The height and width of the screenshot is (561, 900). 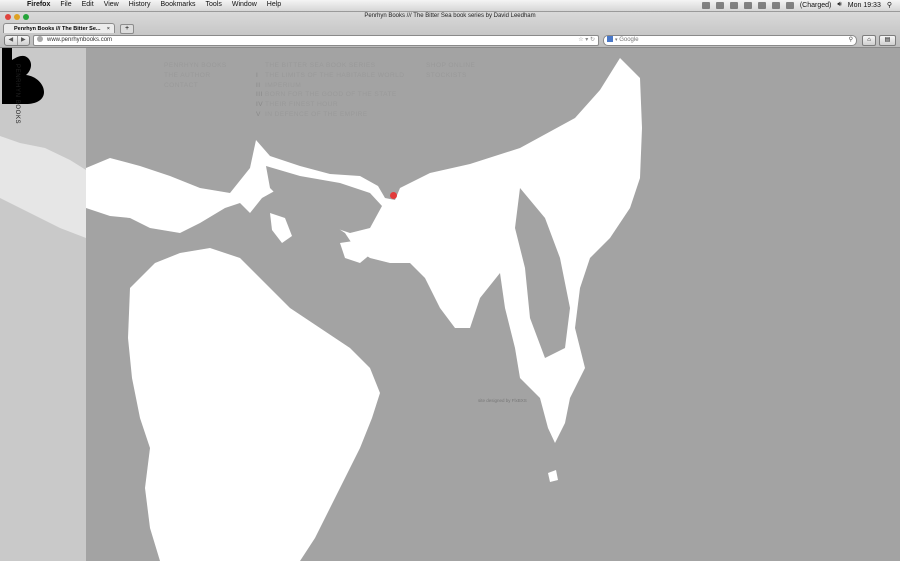 What do you see at coordinates (616, 40) in the screenshot?
I see `search-engine-dropdown-icon: ▾` at bounding box center [616, 40].